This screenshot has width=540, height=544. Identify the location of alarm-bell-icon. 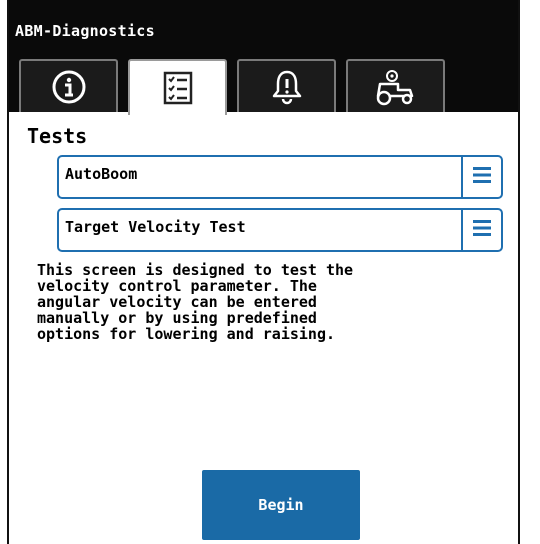
(287, 87).